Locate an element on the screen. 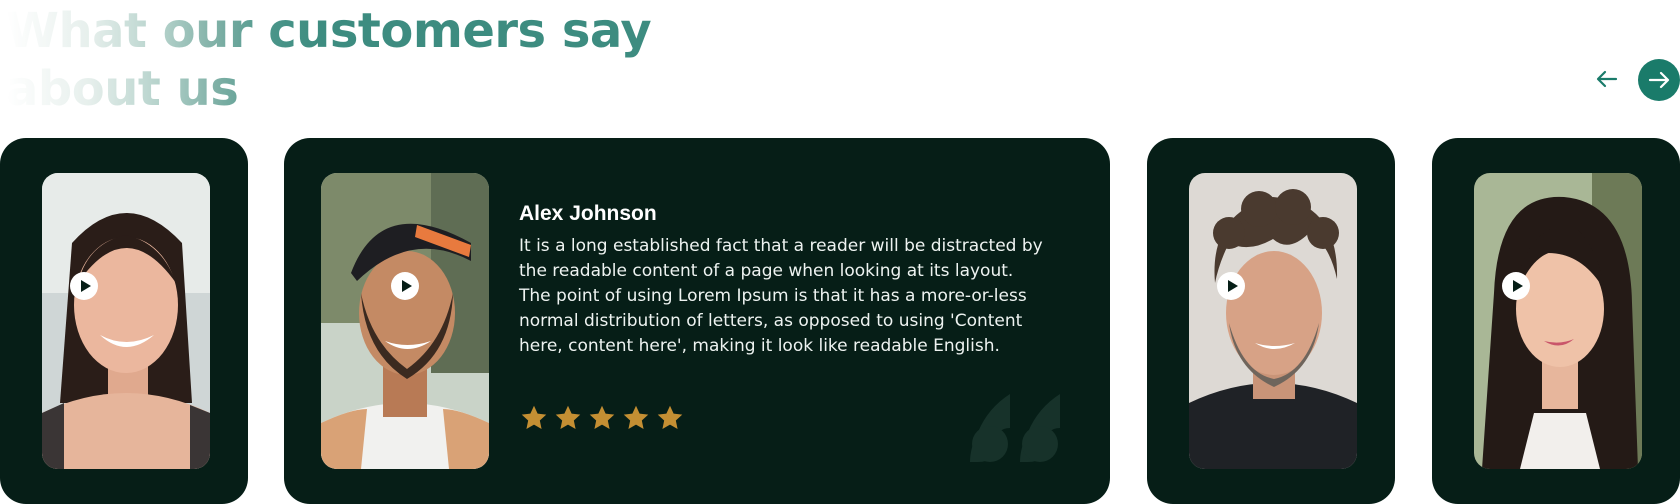  carousel-prev-button is located at coordinates (1607, 79).